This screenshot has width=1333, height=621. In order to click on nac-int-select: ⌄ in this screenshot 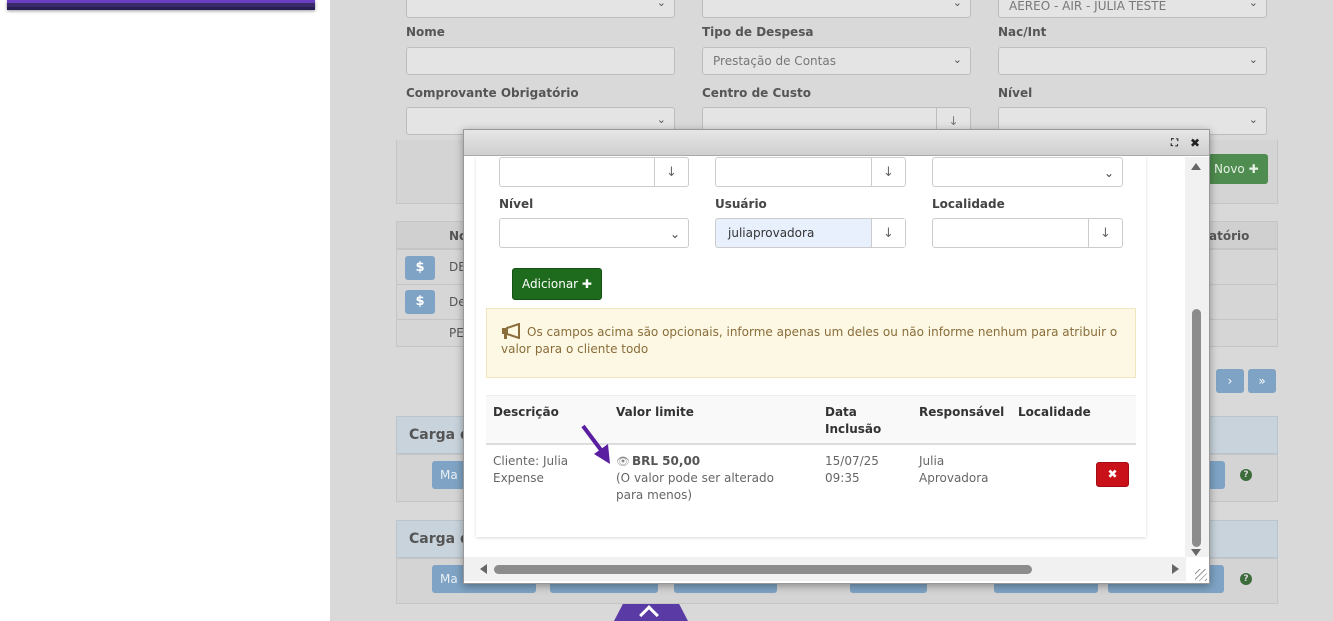, I will do `click(1027, 172)`.